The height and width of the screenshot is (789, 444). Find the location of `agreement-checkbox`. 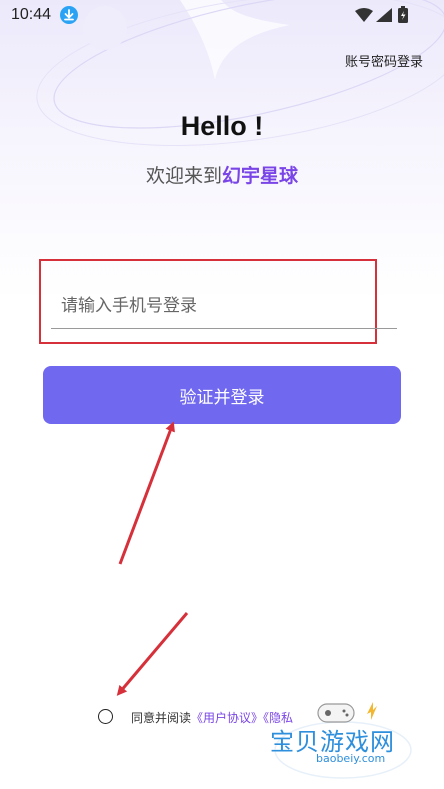

agreement-checkbox is located at coordinates (105, 716).